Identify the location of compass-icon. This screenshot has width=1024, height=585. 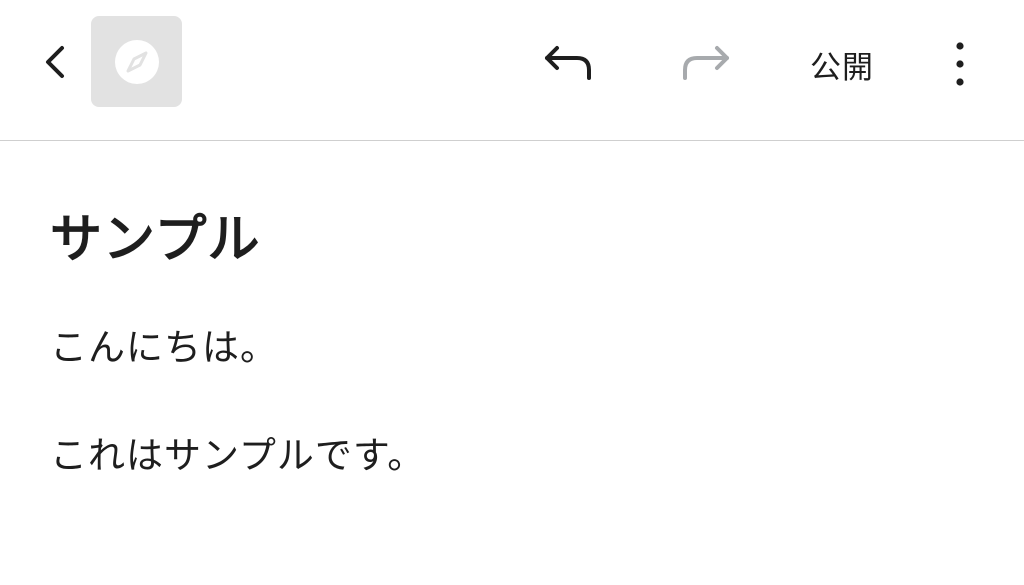
(136, 61).